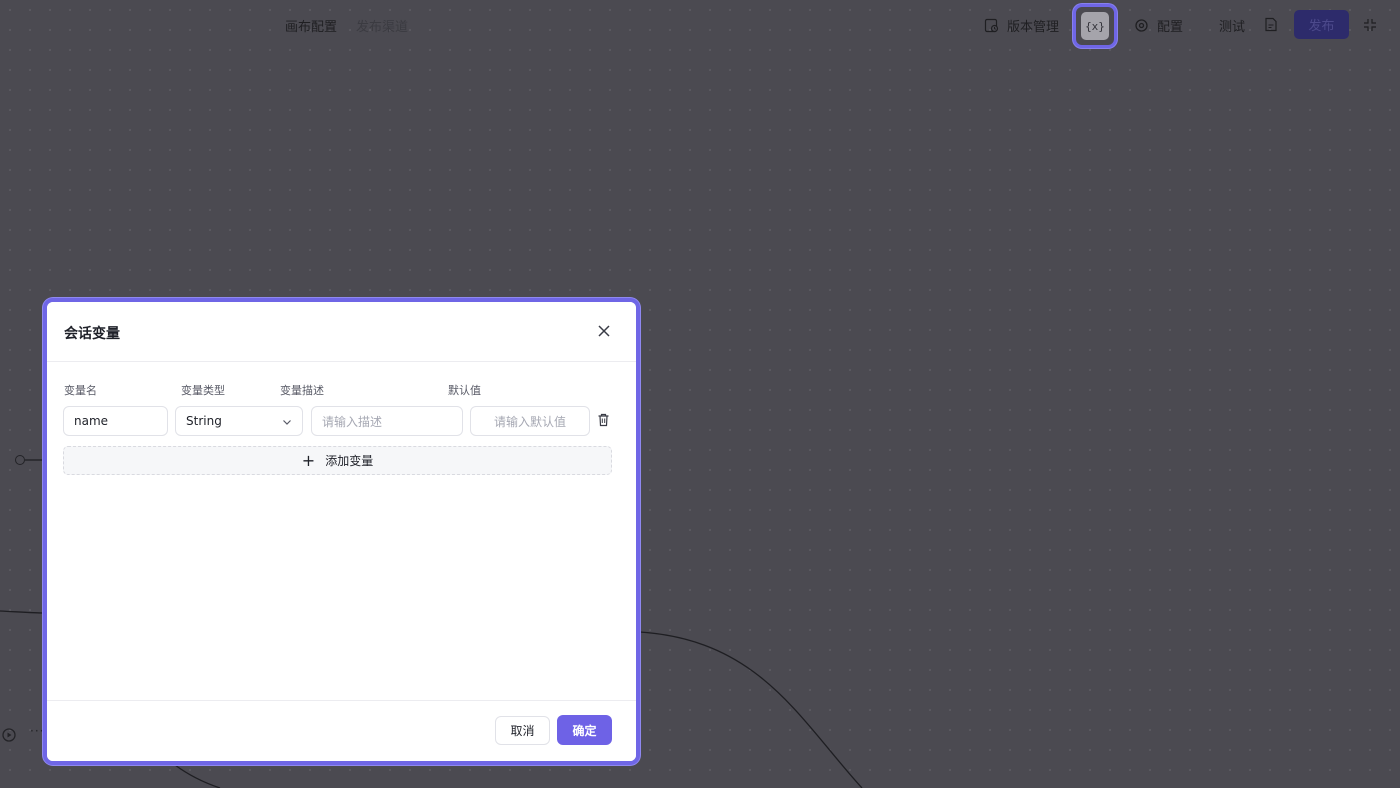  Describe the element at coordinates (287, 422) in the screenshot. I see `chevron-down-icon` at that location.